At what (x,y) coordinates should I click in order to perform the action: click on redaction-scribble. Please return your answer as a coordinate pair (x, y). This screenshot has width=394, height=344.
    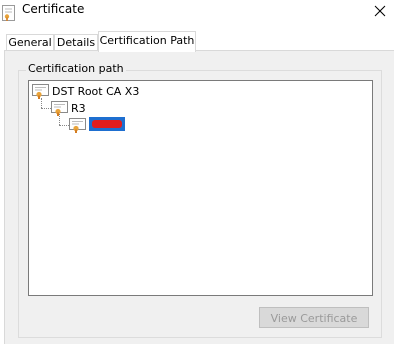
    Looking at the image, I should click on (107, 124).